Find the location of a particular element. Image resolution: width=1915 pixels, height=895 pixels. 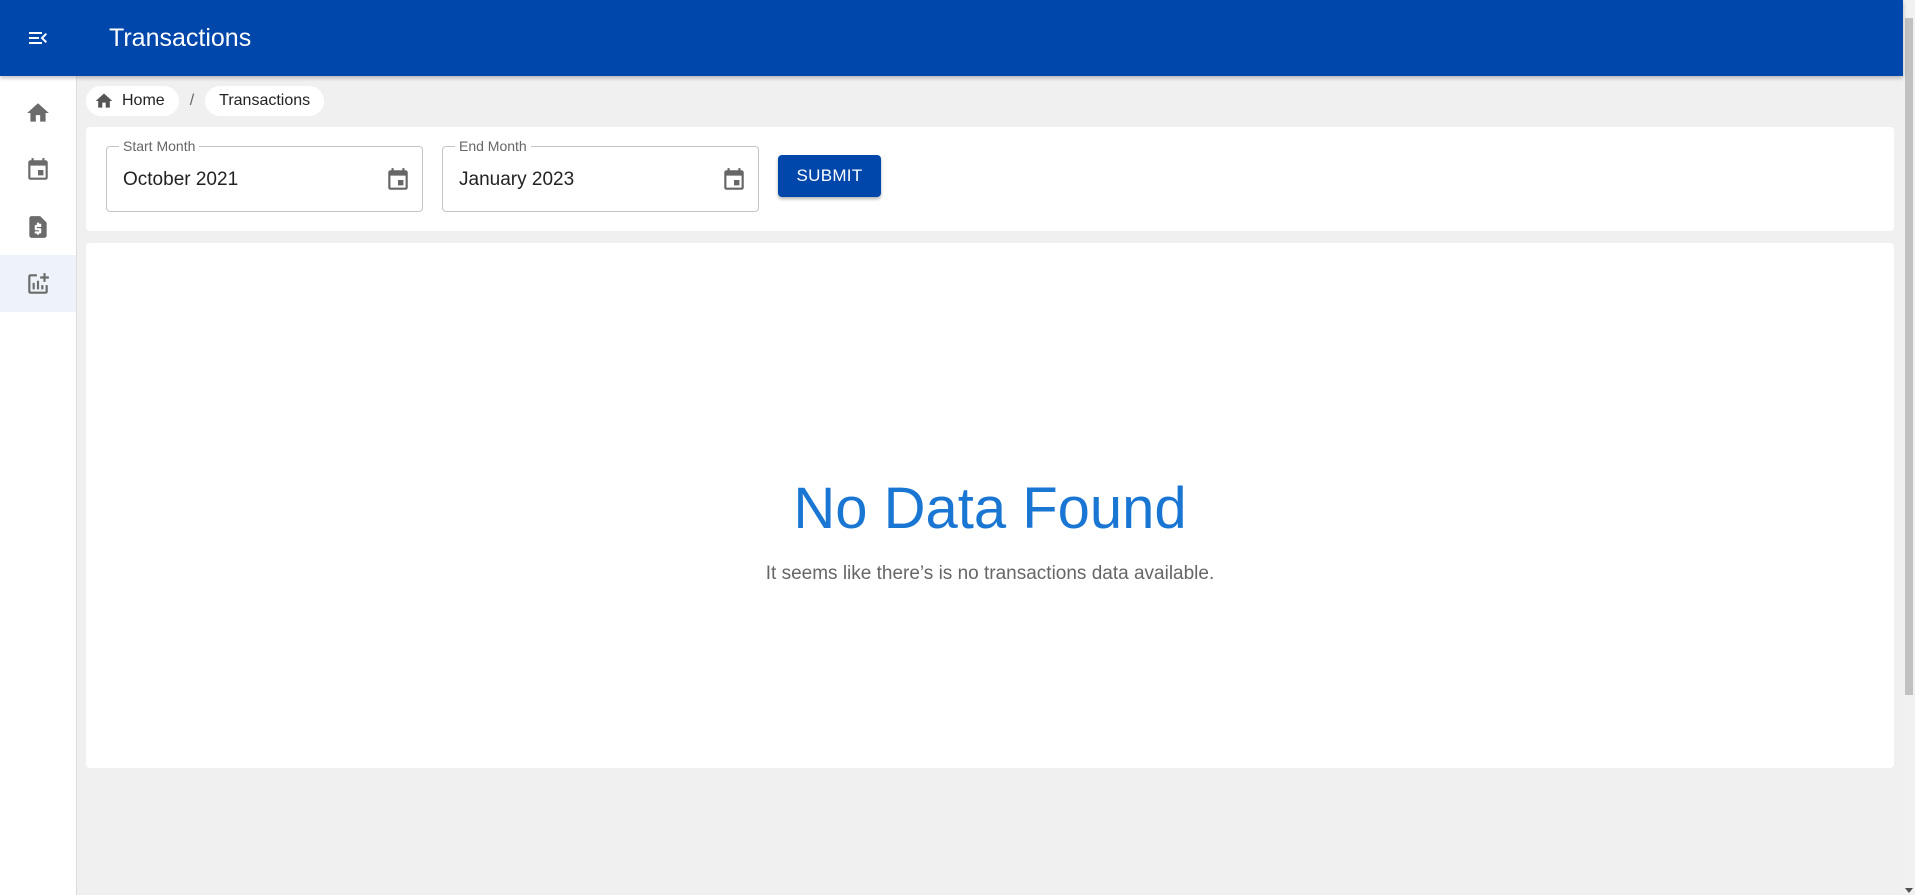

menu-toggle-button is located at coordinates (38, 38).